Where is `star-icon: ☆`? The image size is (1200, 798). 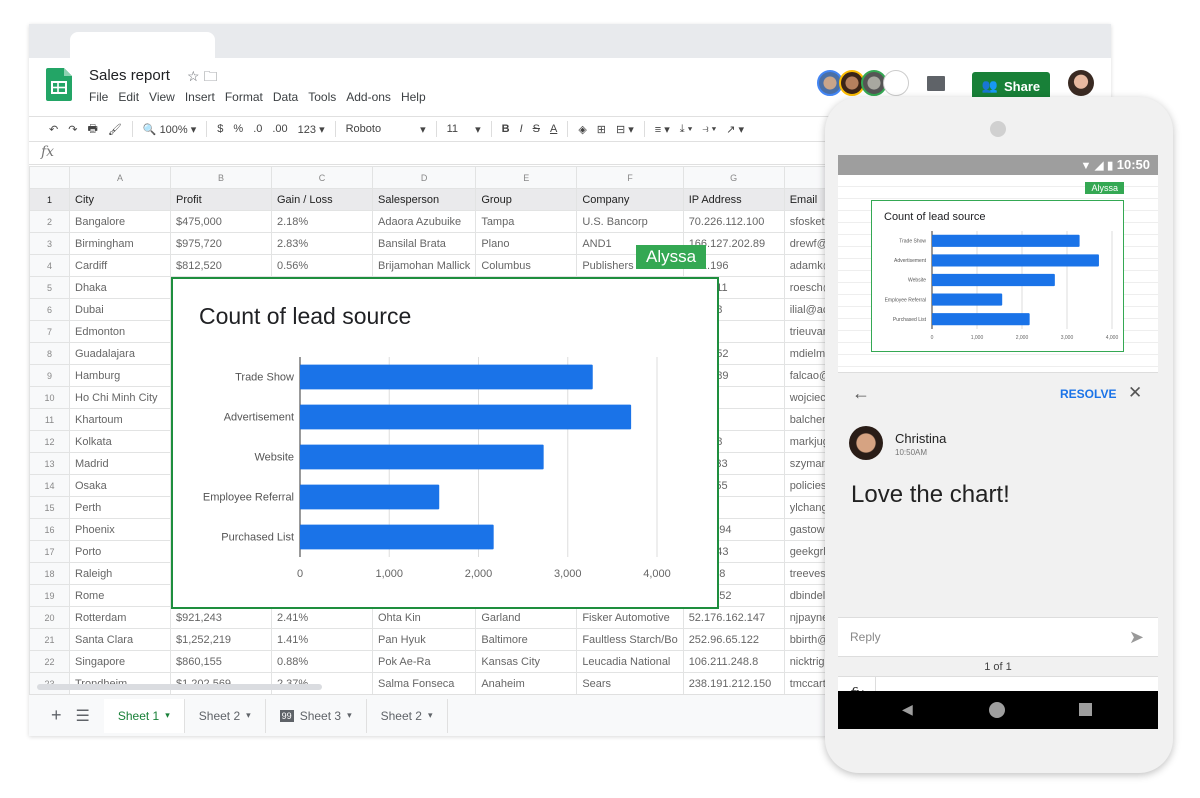
star-icon: ☆ is located at coordinates (193, 76).